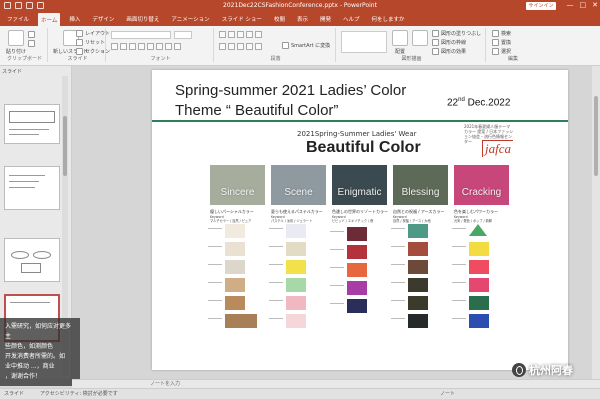 This screenshot has height=399, width=600. What do you see at coordinates (242, 19) in the screenshot?
I see `tab-slideshow: スライド ショー` at bounding box center [242, 19].